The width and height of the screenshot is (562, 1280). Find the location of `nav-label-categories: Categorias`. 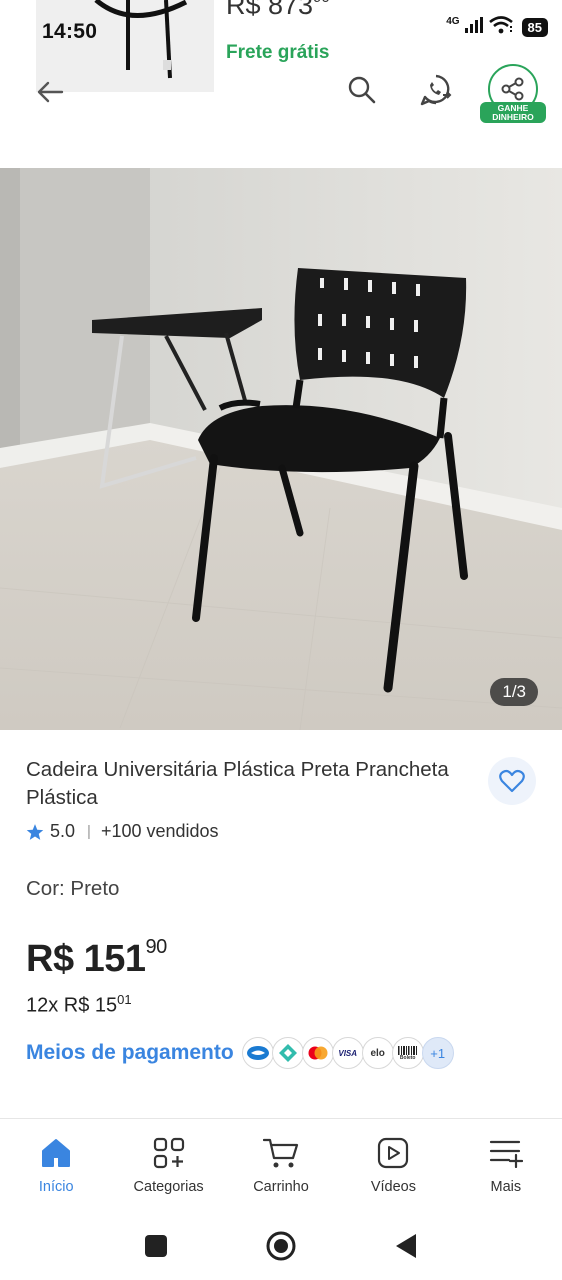

nav-label-categories: Categorias is located at coordinates (168, 1187).